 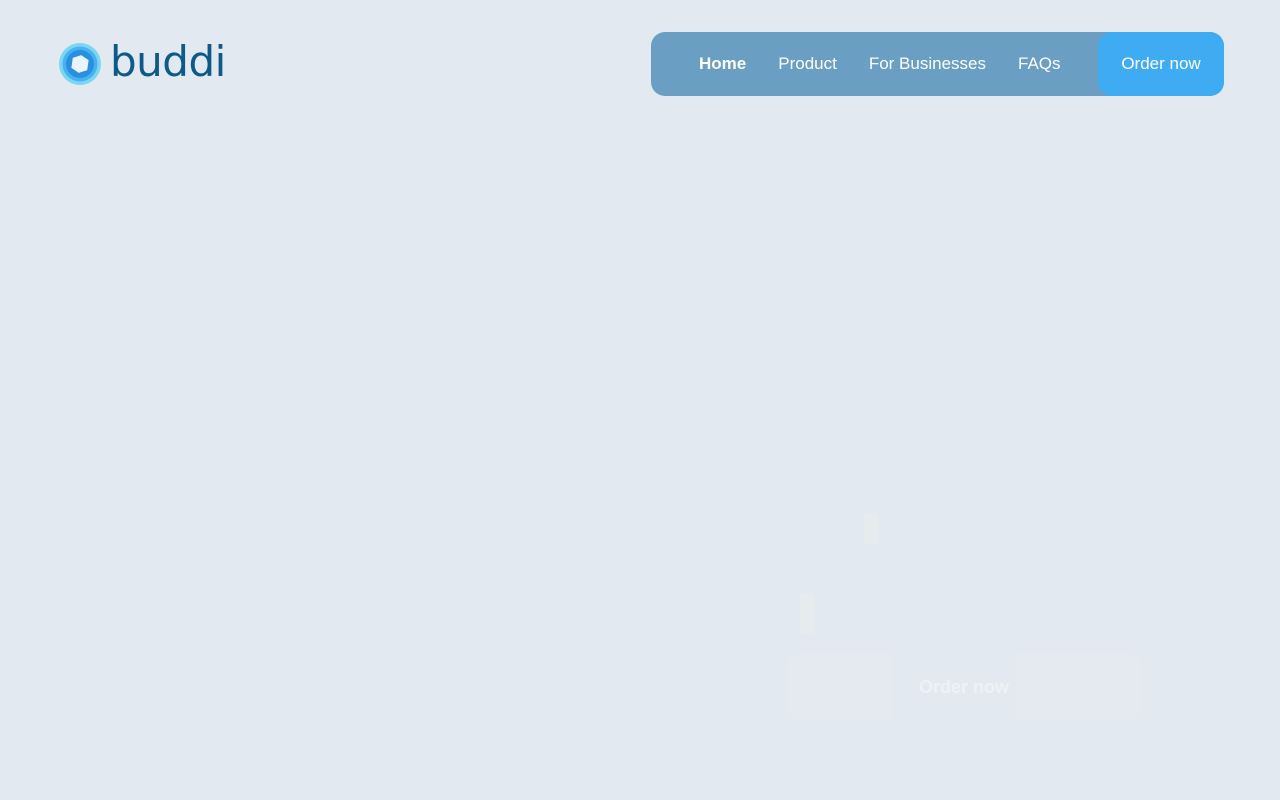 I want to click on nav-links: Home Product For Businesses FAQs, so click(x=896, y=64).